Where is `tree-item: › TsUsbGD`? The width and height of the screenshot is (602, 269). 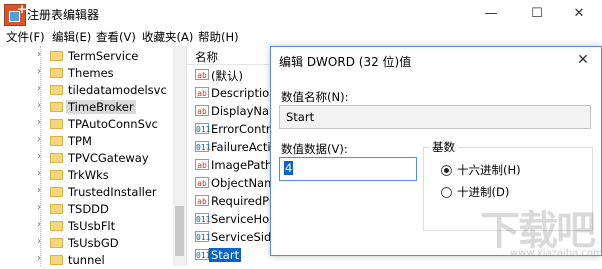 tree-item: › TsUsbGD is located at coordinates (86, 243).